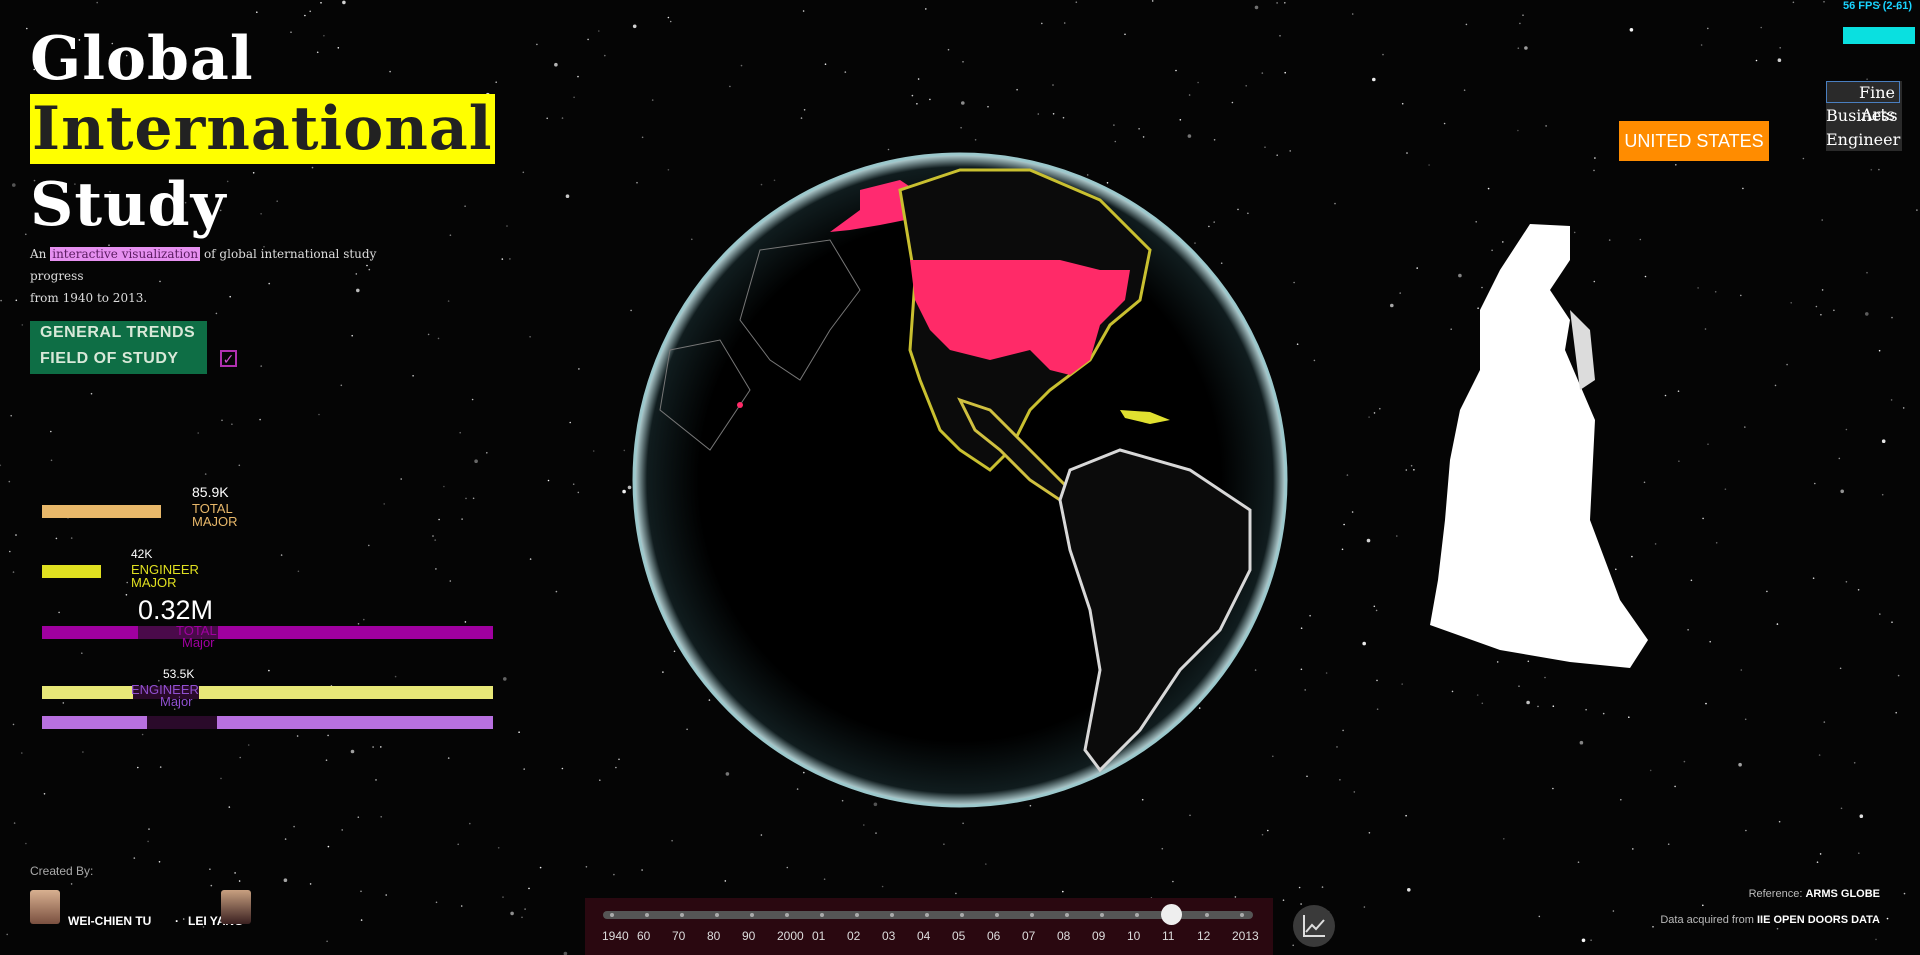 The height and width of the screenshot is (955, 1920). What do you see at coordinates (1028, 936) in the screenshot?
I see `timeline-tick: 07` at bounding box center [1028, 936].